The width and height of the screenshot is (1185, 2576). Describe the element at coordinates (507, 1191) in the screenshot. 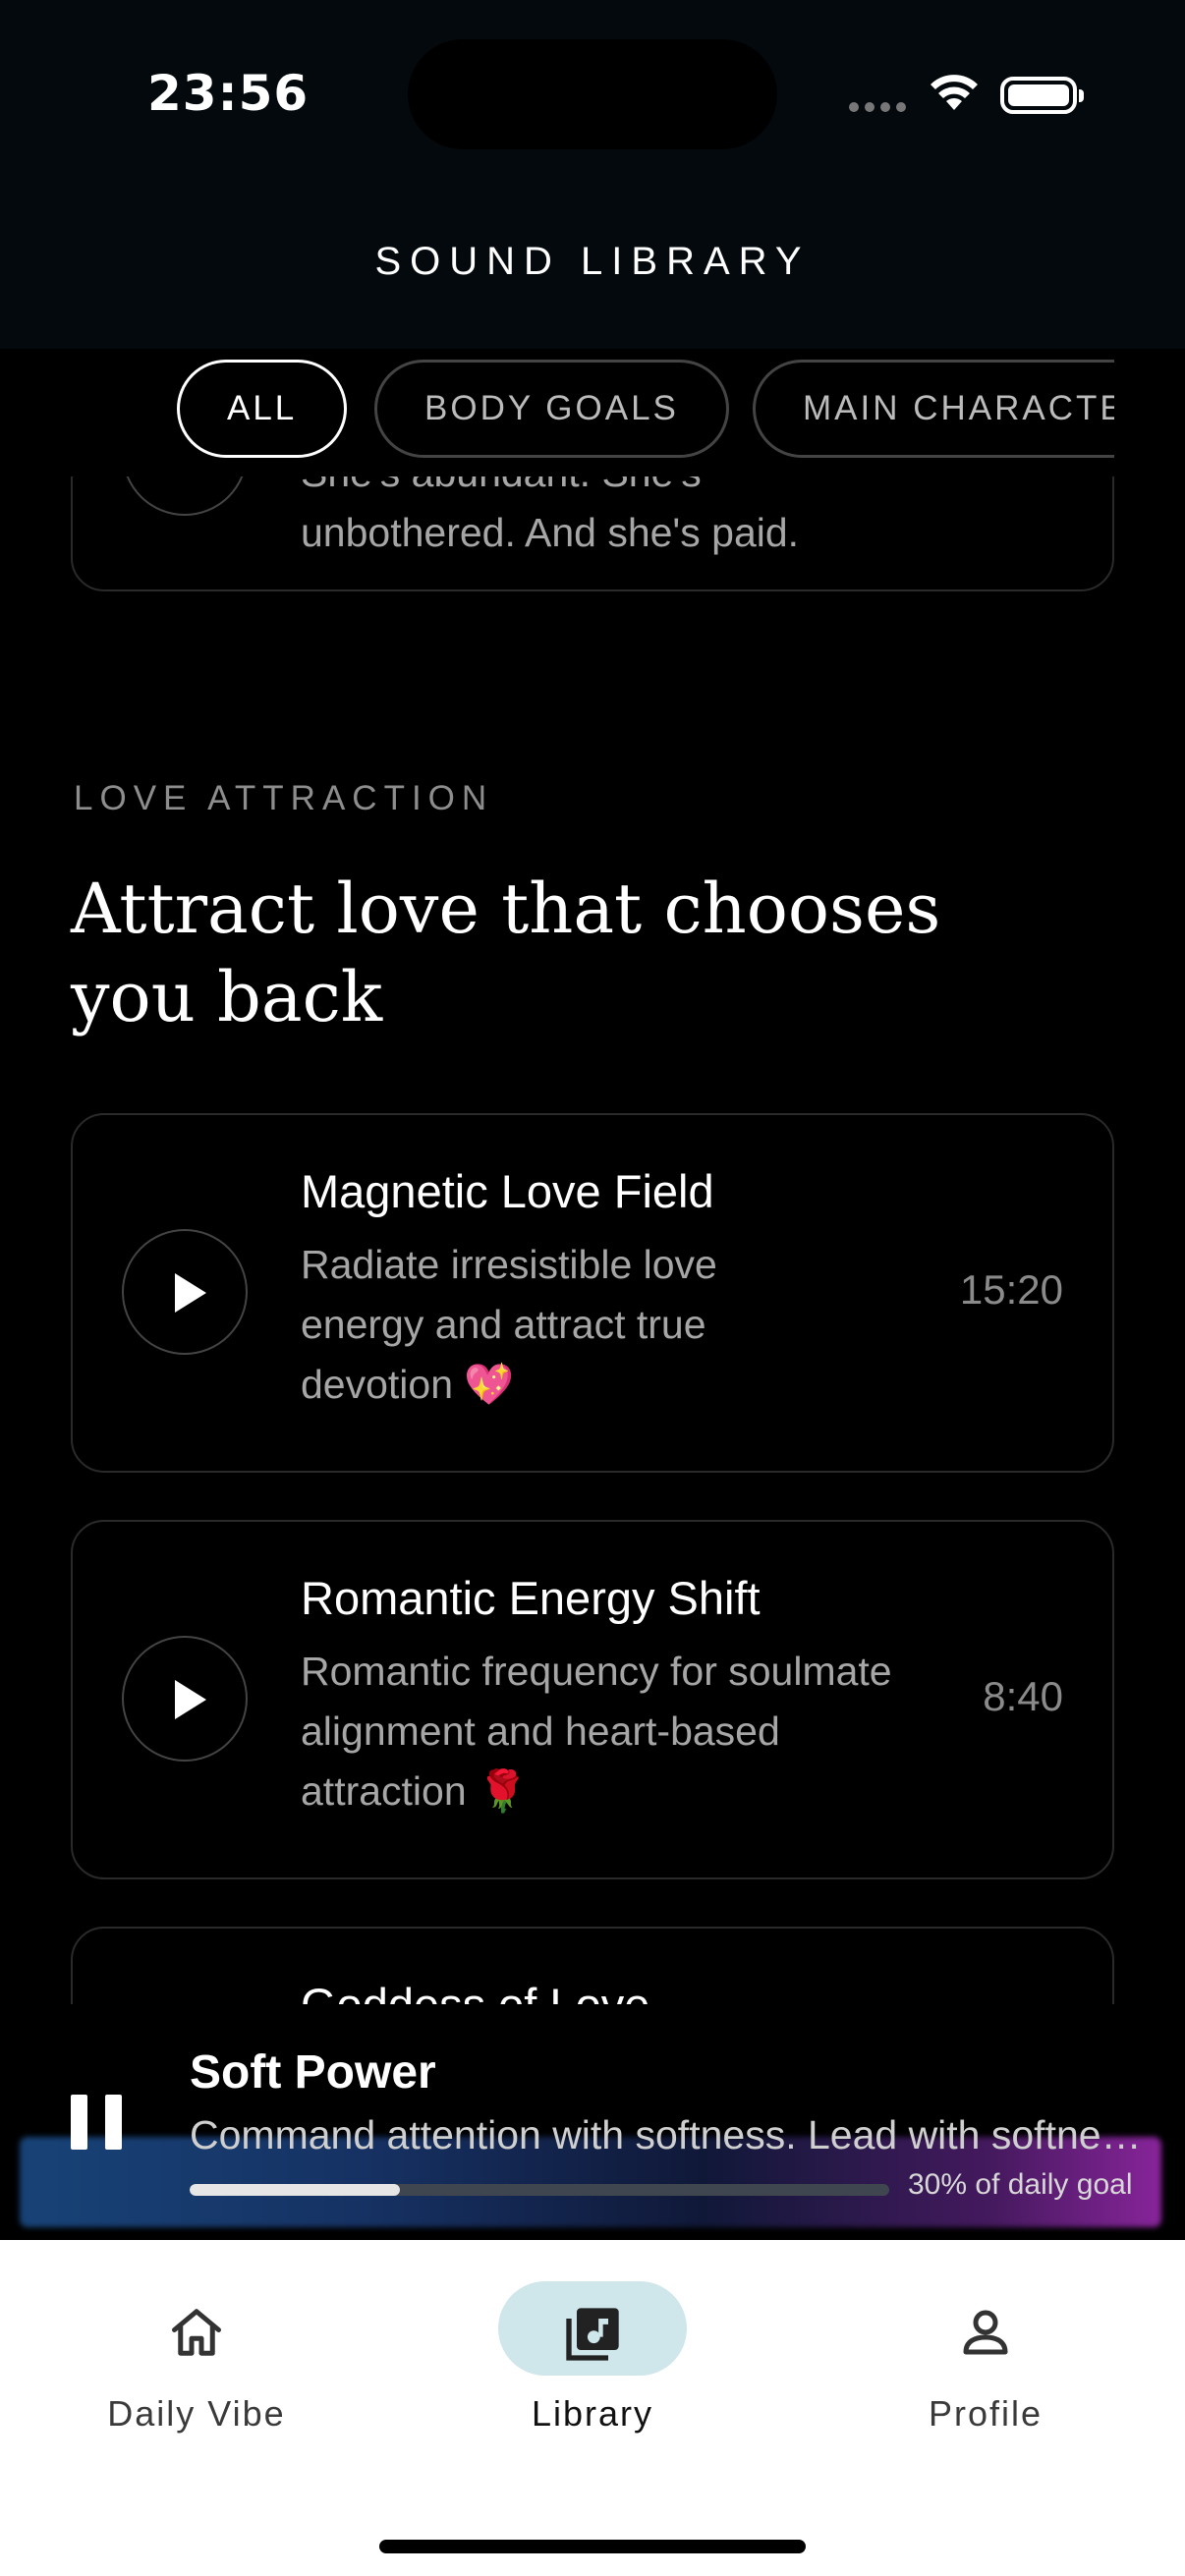

I see `track-title: Magnetic Love Field` at that location.